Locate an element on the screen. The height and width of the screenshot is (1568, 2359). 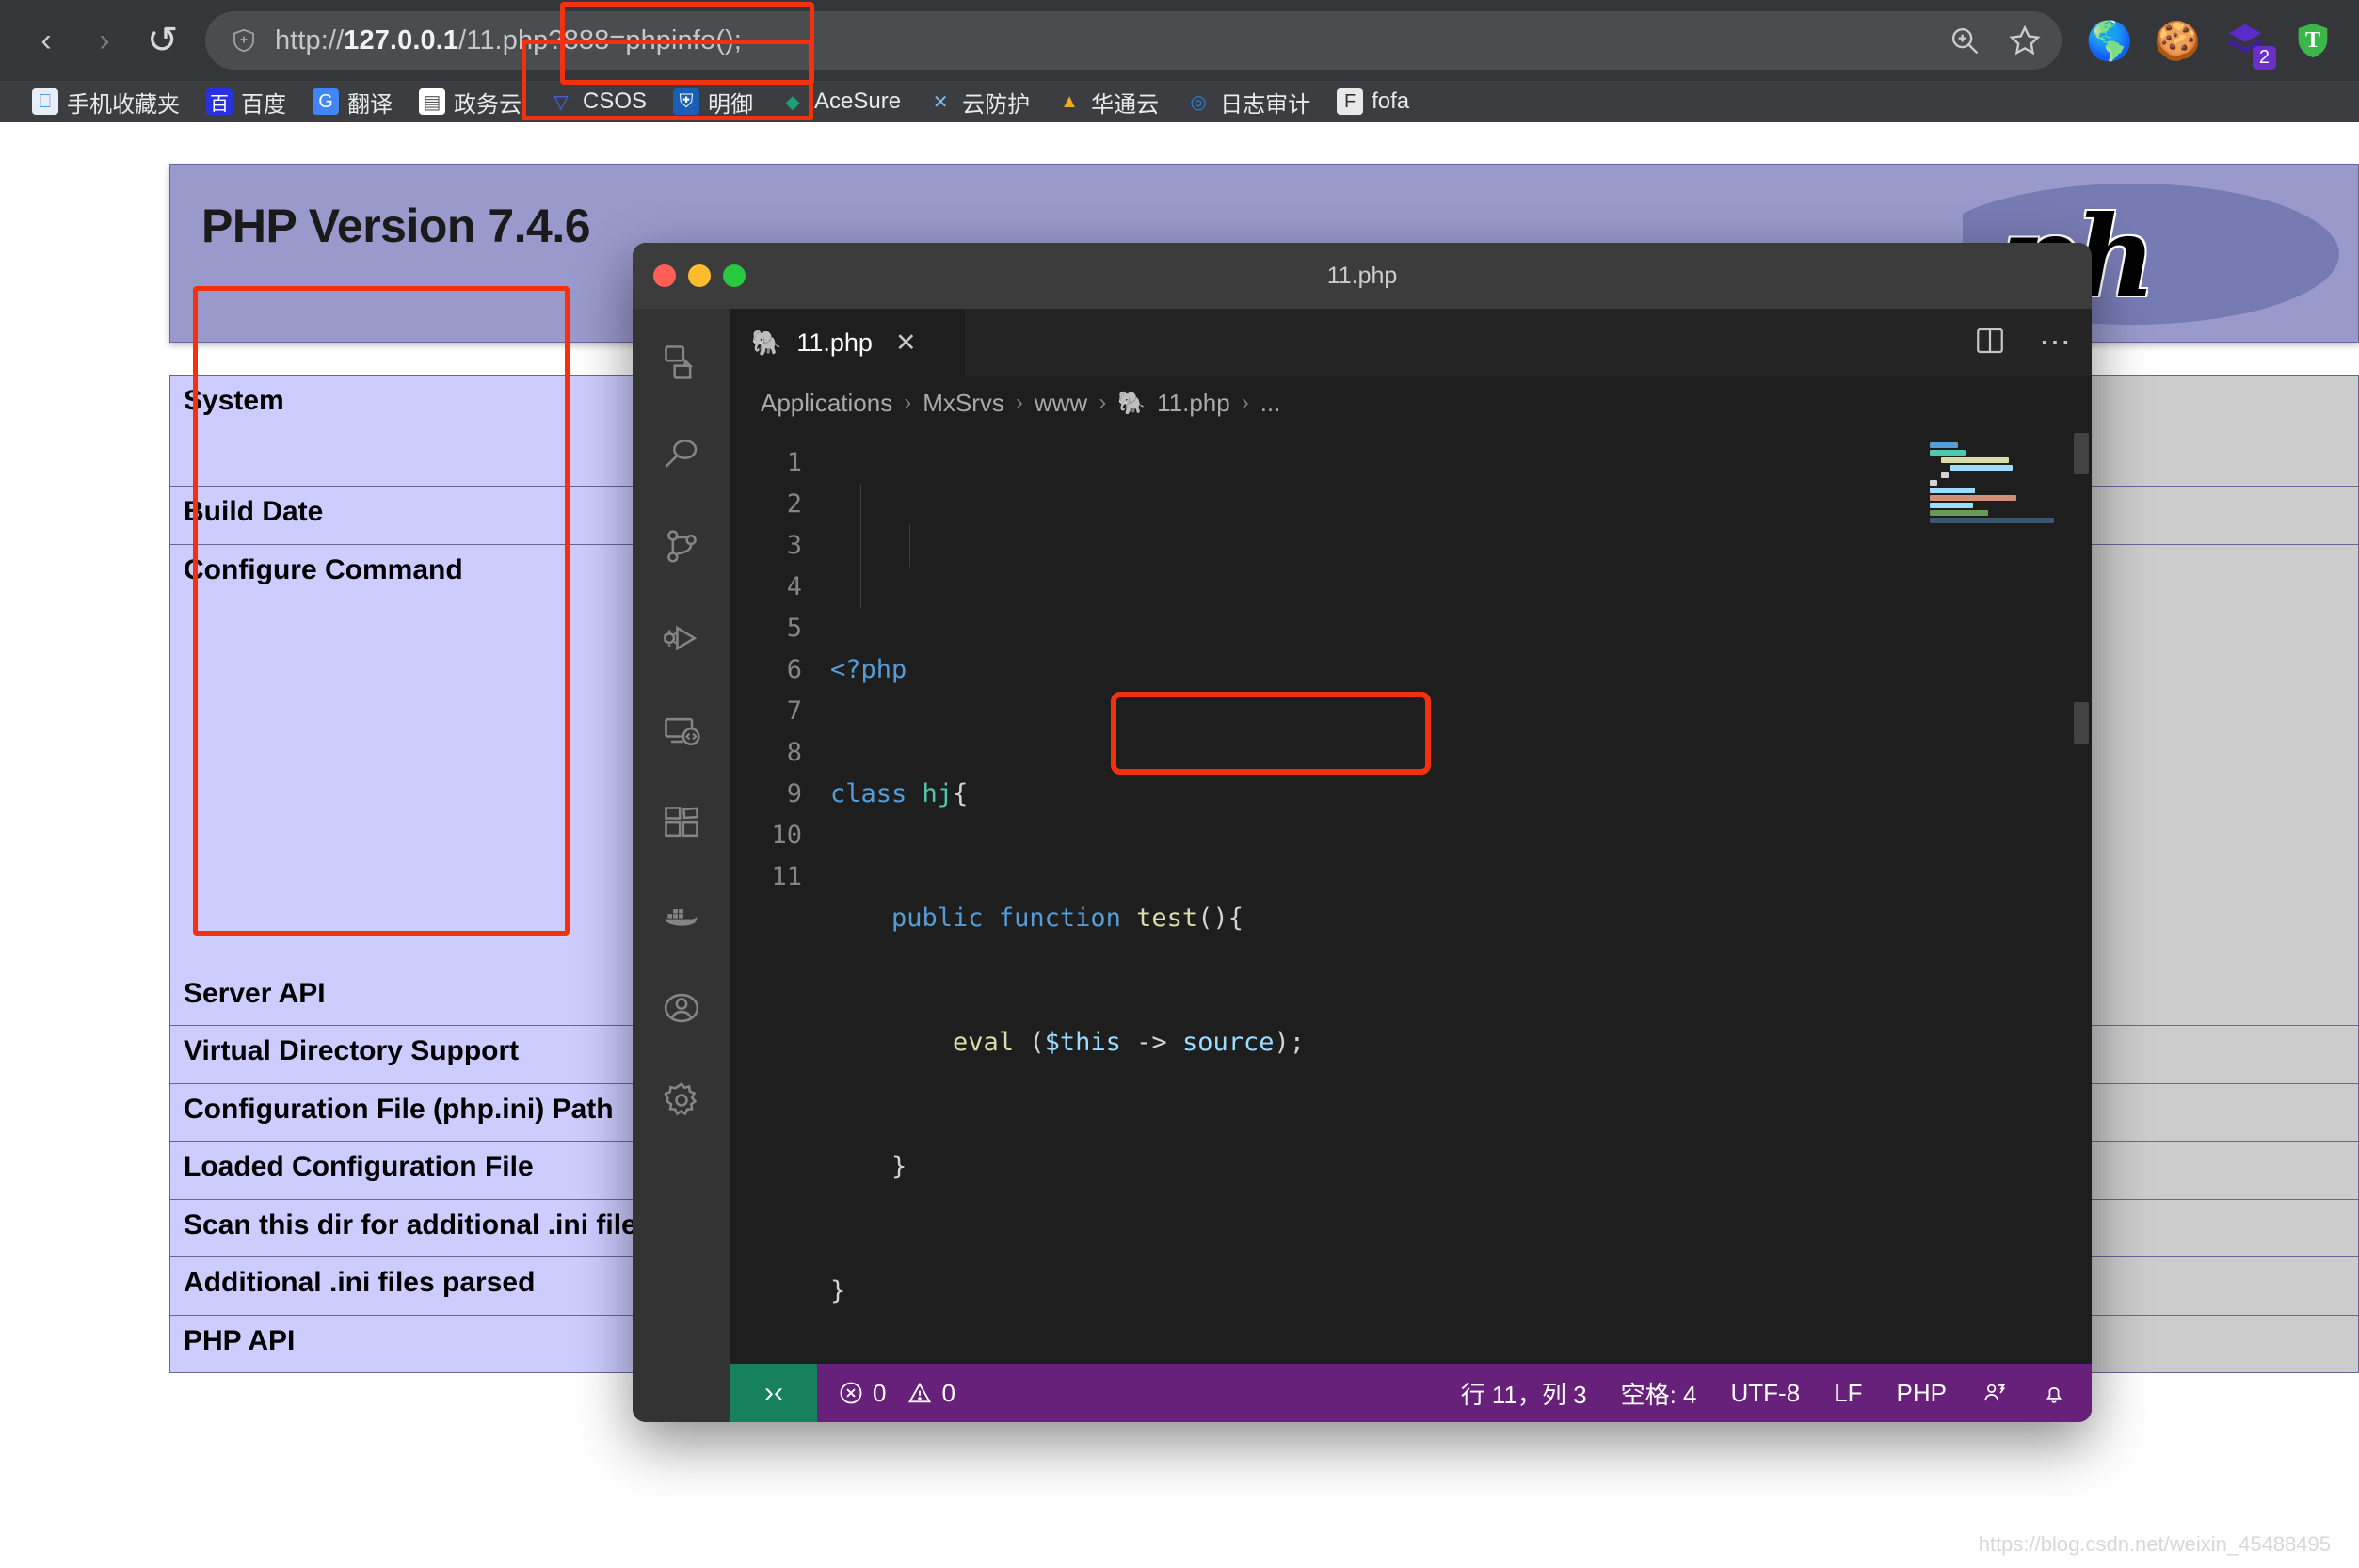
url-path: /11.php?888=phpinfo(); is located at coordinates (600, 40).